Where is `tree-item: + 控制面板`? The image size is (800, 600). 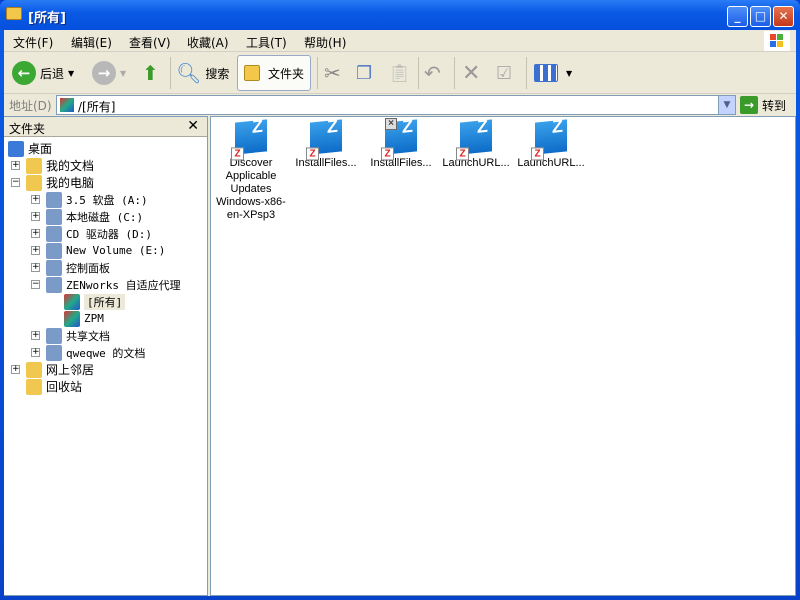 tree-item: + 控制面板 is located at coordinates (70, 267).